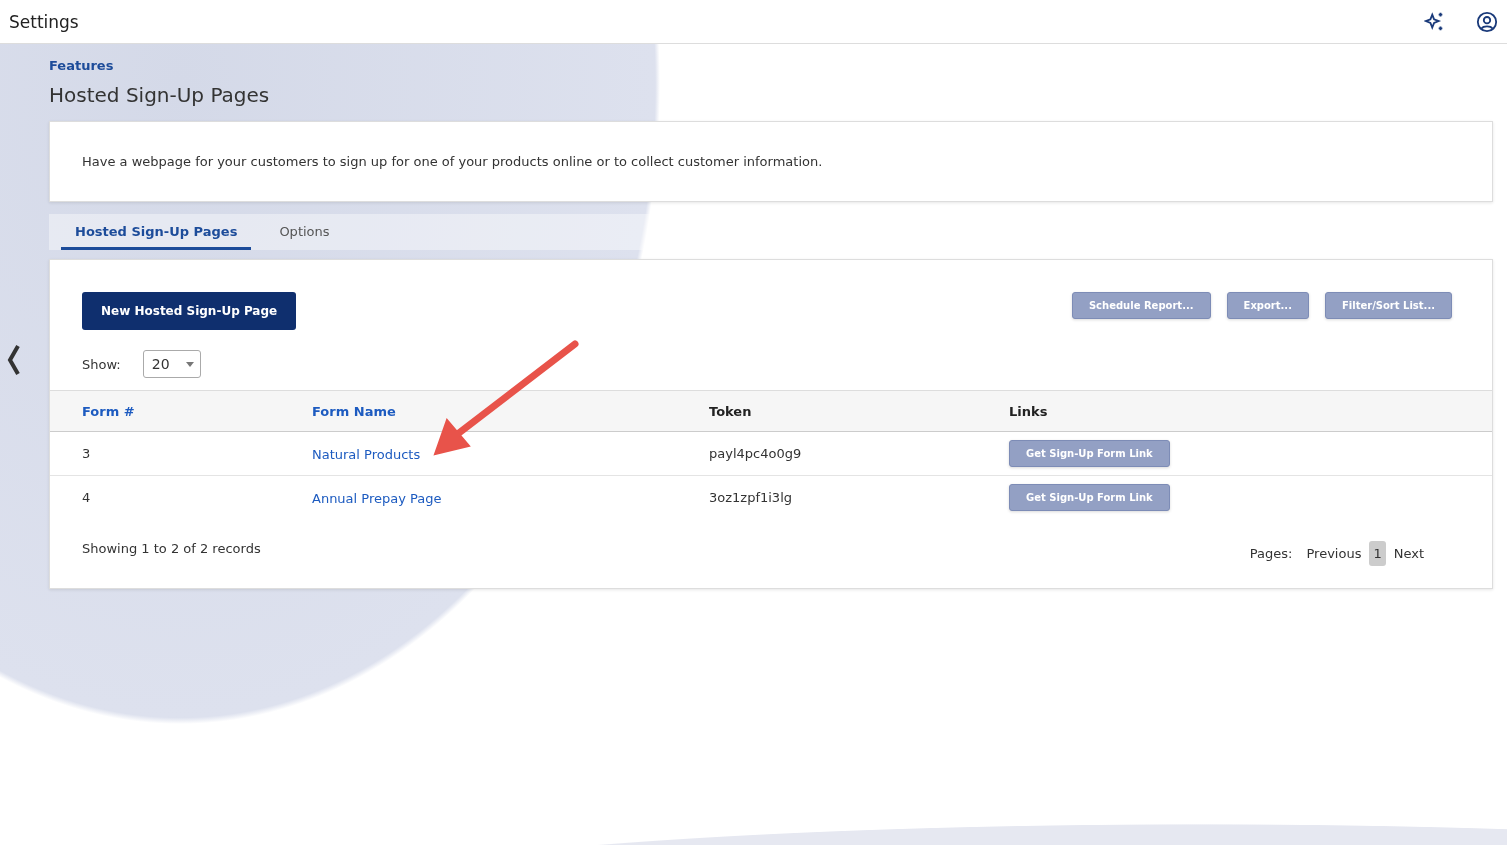 The height and width of the screenshot is (845, 1507). I want to click on column-header: Form #, so click(197, 411).